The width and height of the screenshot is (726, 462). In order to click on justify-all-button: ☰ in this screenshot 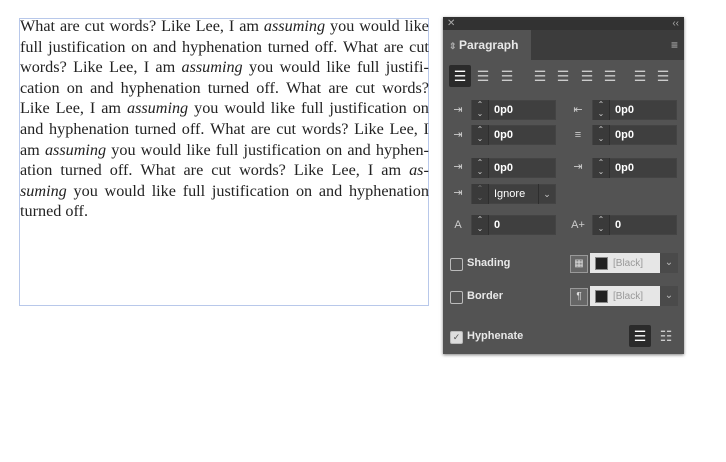, I will do `click(610, 76)`.